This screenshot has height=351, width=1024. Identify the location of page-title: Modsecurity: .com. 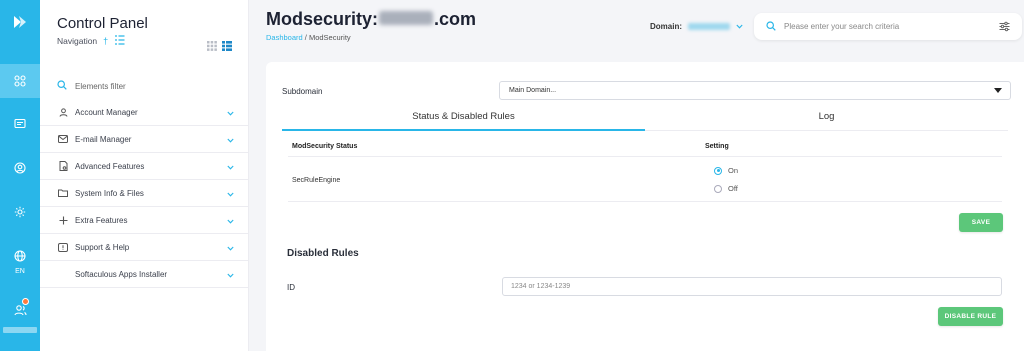
(371, 19).